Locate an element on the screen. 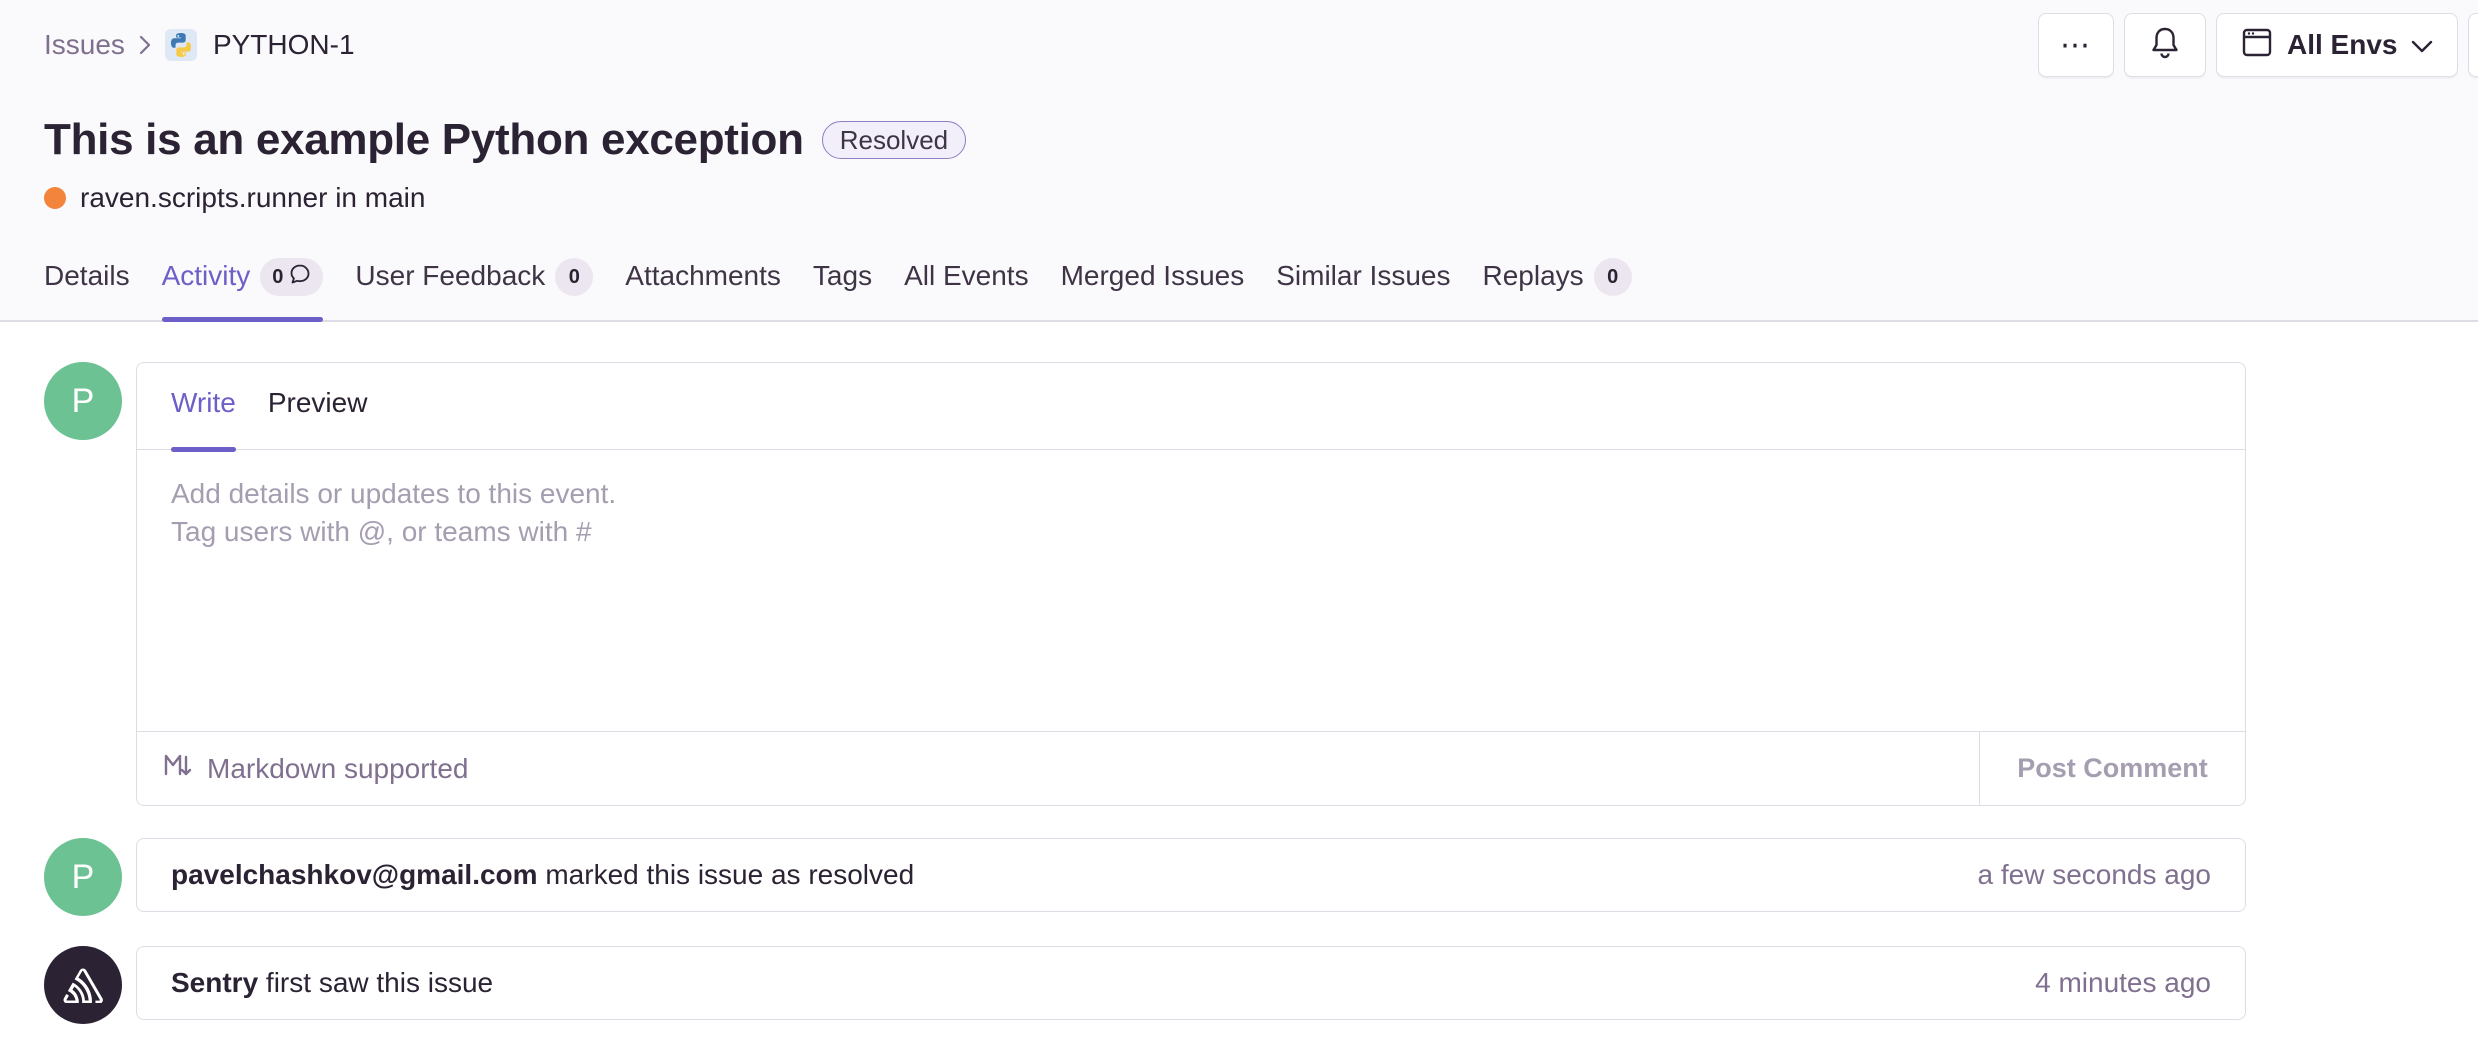  user-feedback-count-badge: 0 is located at coordinates (574, 277).